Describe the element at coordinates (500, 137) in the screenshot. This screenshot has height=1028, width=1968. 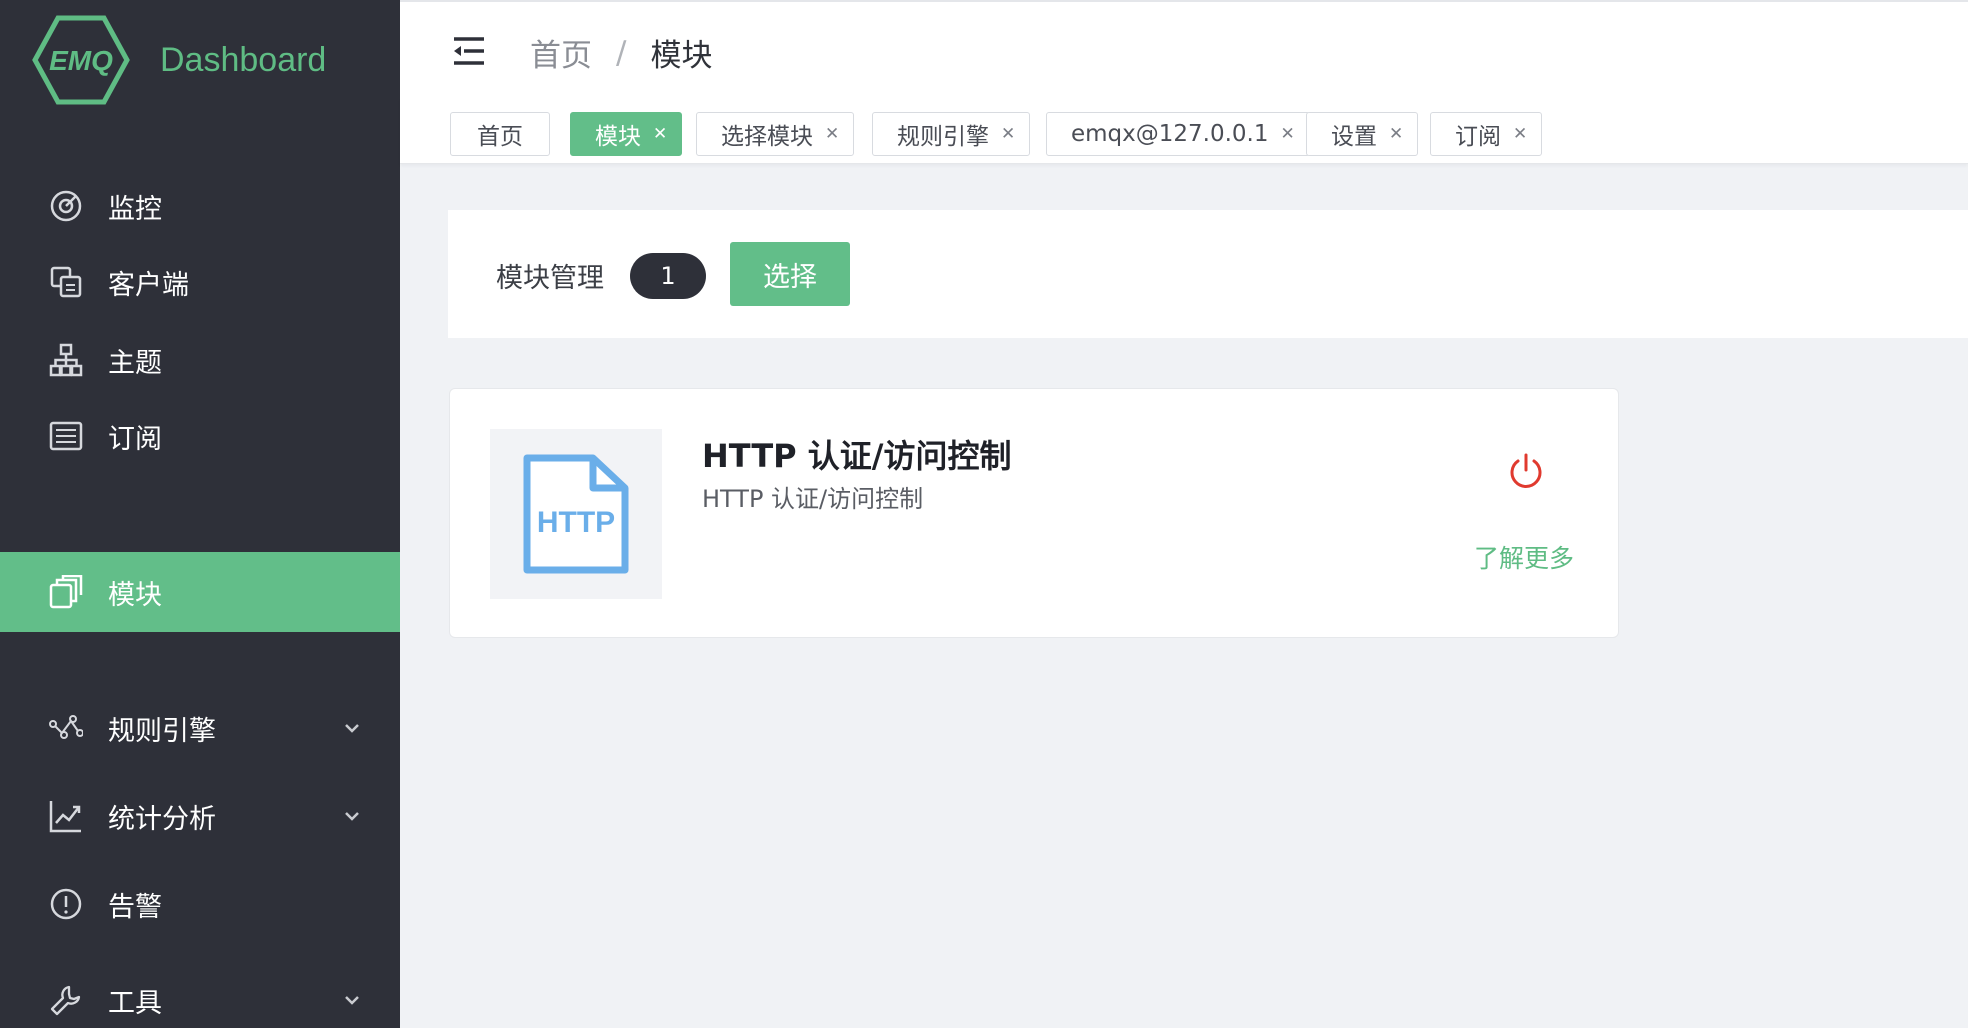
I see `tag-label: 首页` at that location.